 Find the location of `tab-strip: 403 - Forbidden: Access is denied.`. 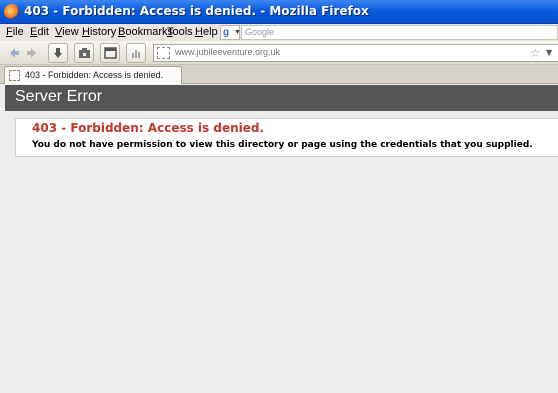

tab-strip: 403 - Forbidden: Access is denied. is located at coordinates (279, 74).